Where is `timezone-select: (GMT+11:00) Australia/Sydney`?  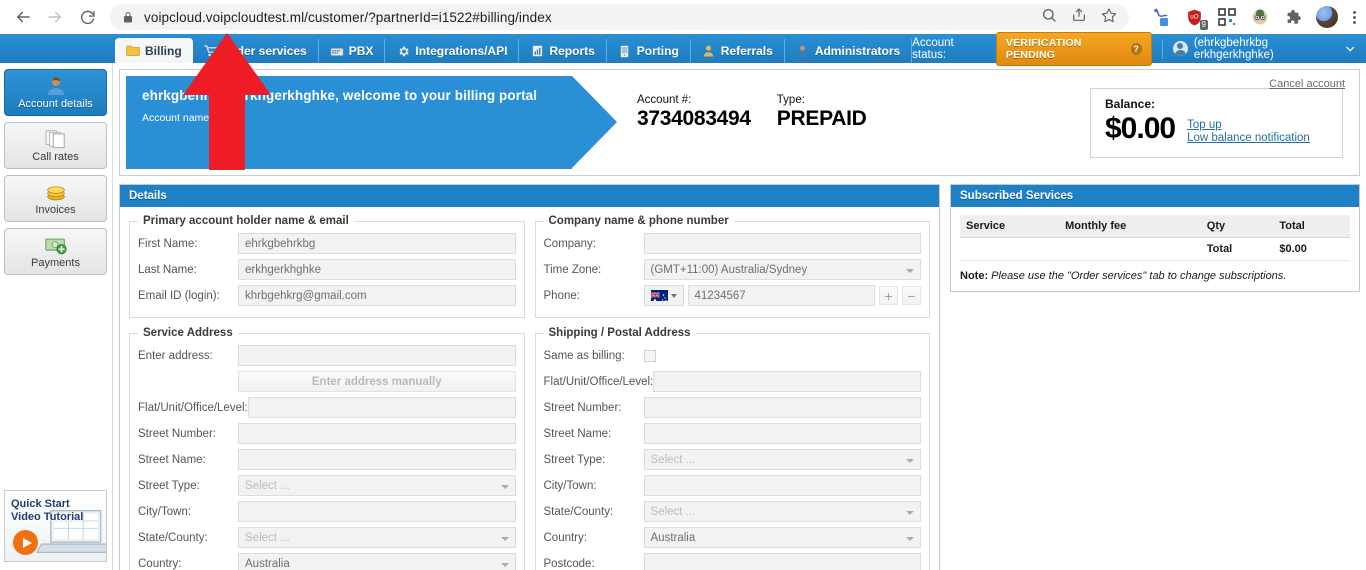
timezone-select: (GMT+11:00) Australia/Sydney is located at coordinates (782, 269).